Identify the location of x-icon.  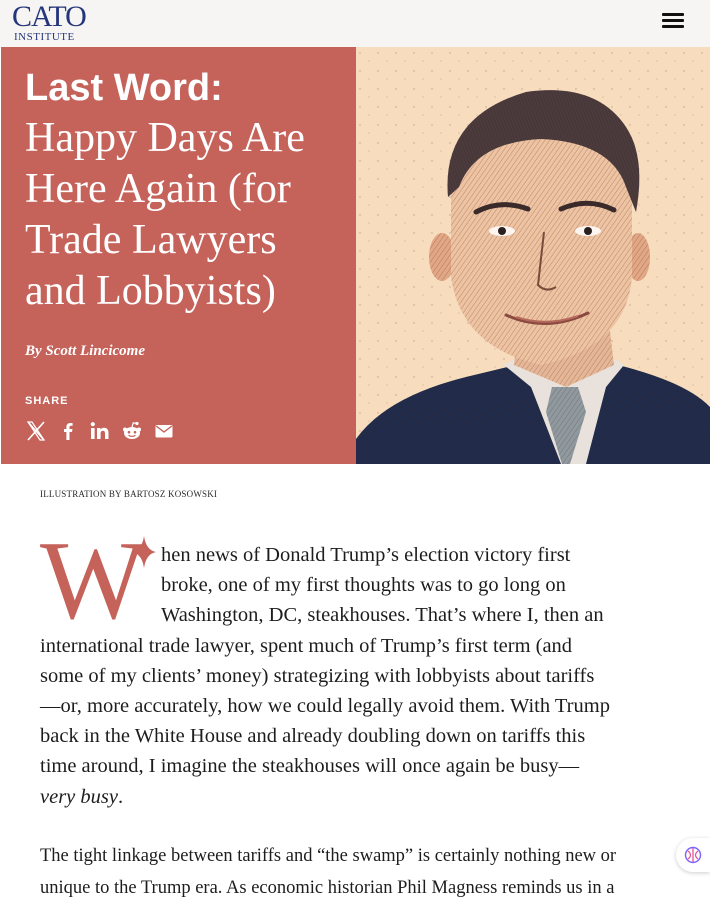
(36, 431).